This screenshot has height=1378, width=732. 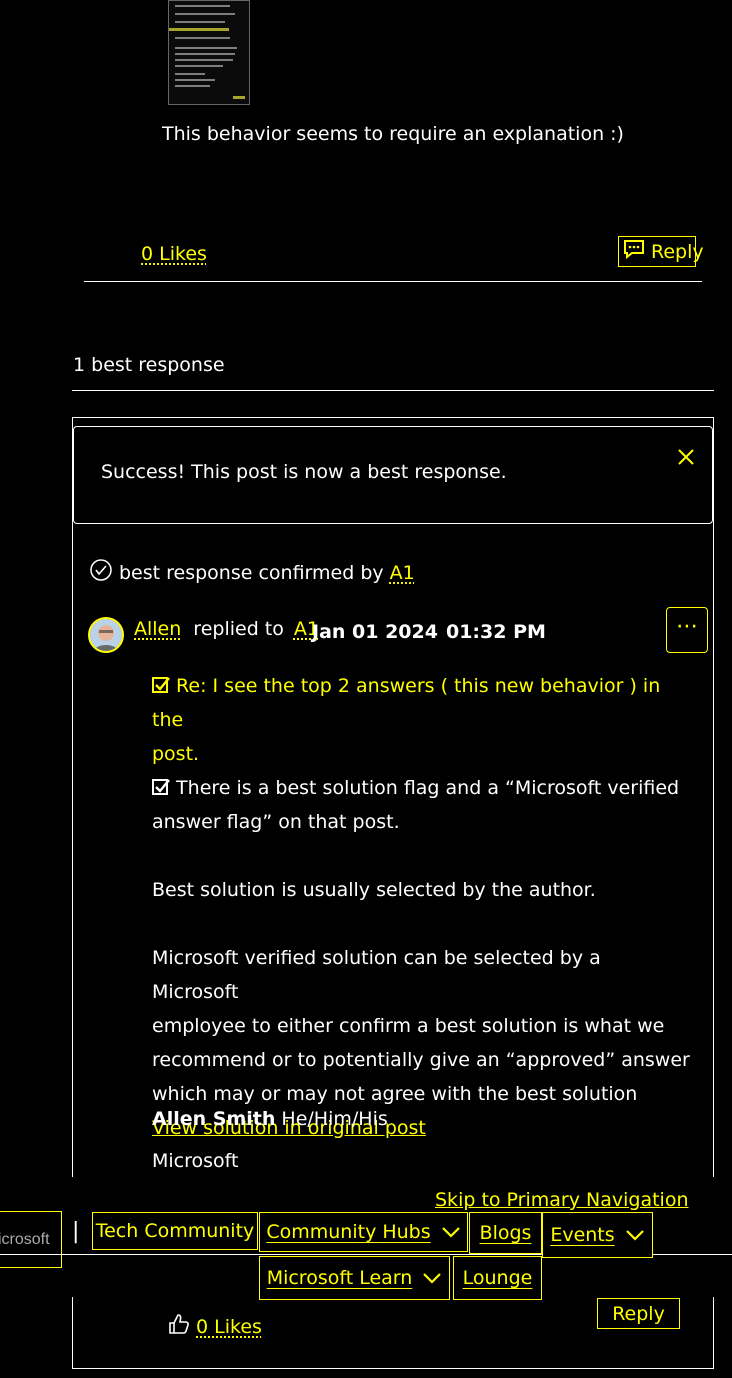 What do you see at coordinates (251, 572) in the screenshot?
I see `confirmed-text: best response confirmed by` at bounding box center [251, 572].